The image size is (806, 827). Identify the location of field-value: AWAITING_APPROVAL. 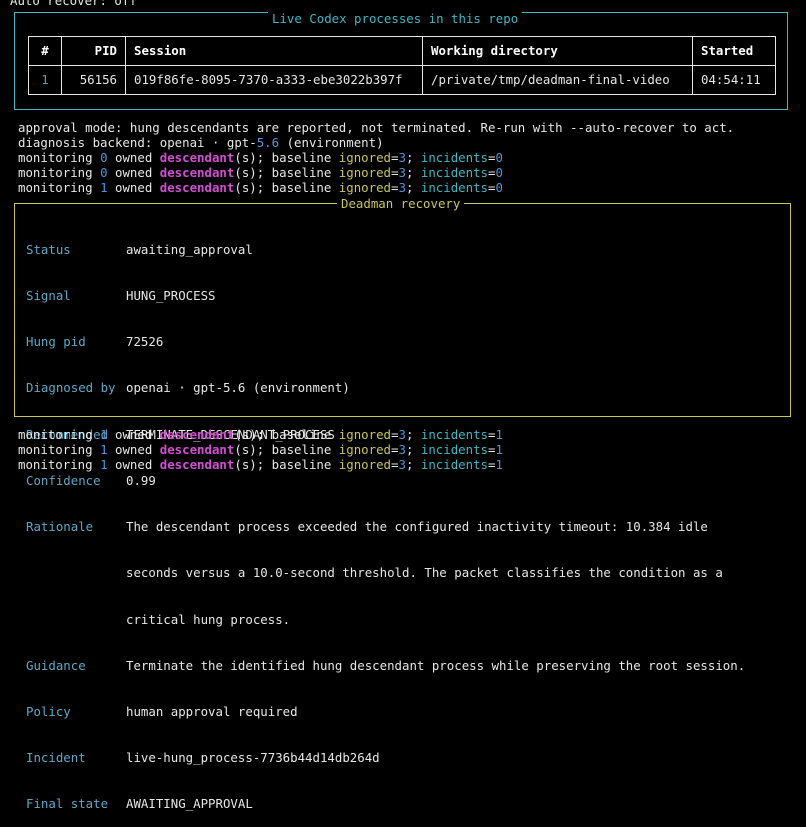
(189, 804).